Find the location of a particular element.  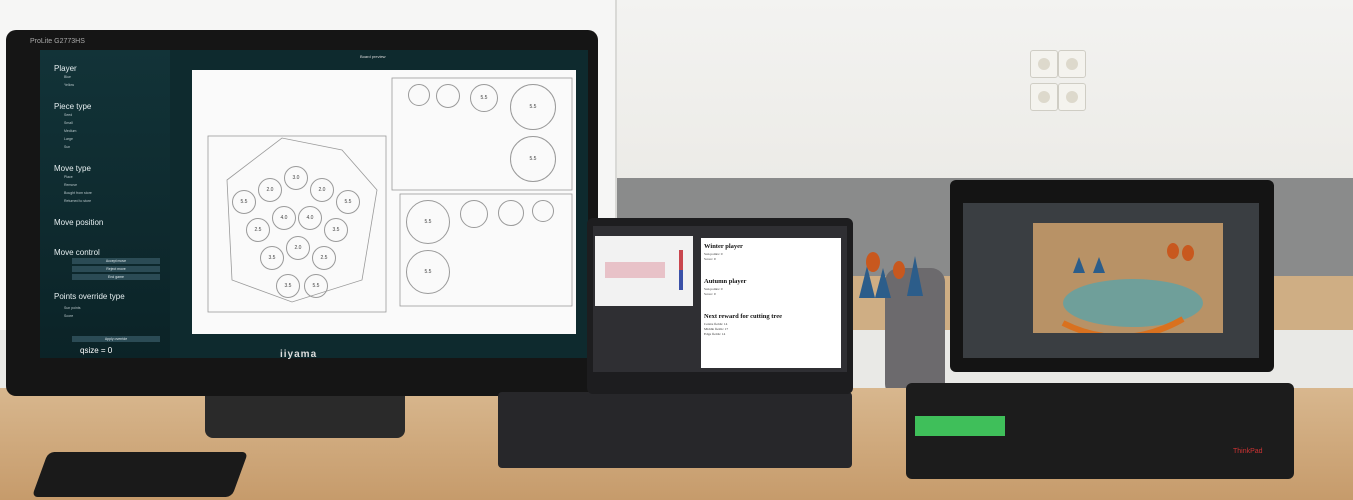

piece-type-heading: Piece type is located at coordinates (73, 106).